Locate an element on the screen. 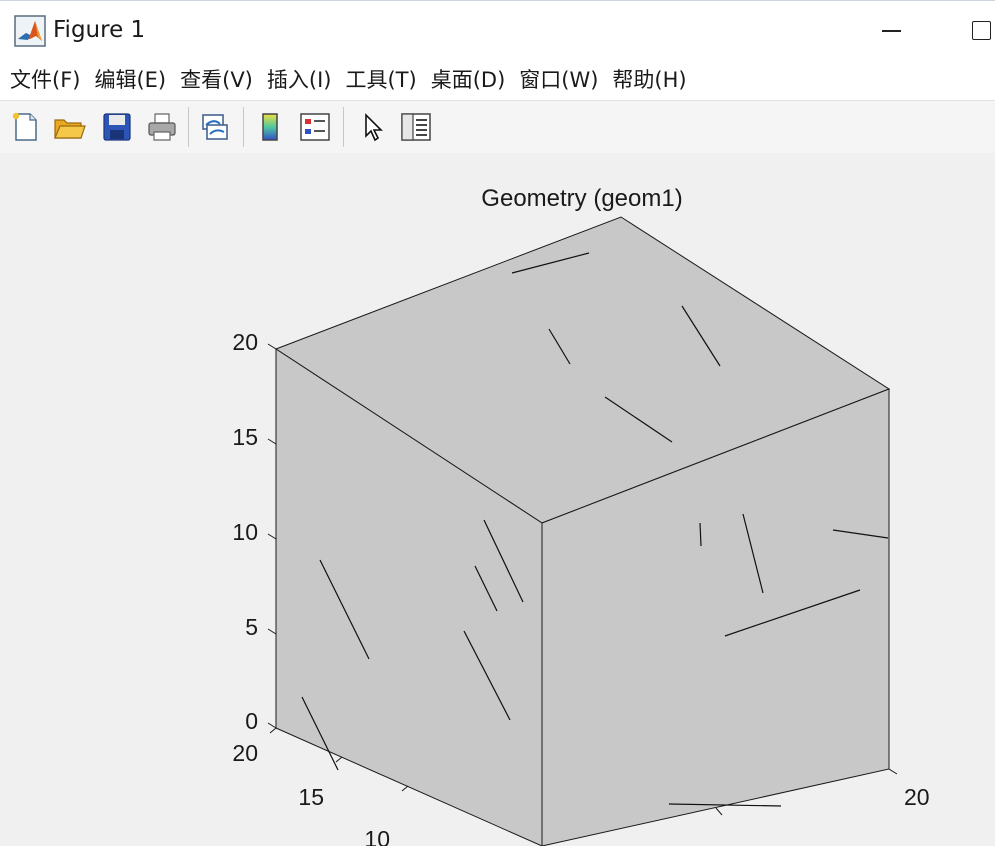  z-tick-label: 15 is located at coordinates (245, 437).